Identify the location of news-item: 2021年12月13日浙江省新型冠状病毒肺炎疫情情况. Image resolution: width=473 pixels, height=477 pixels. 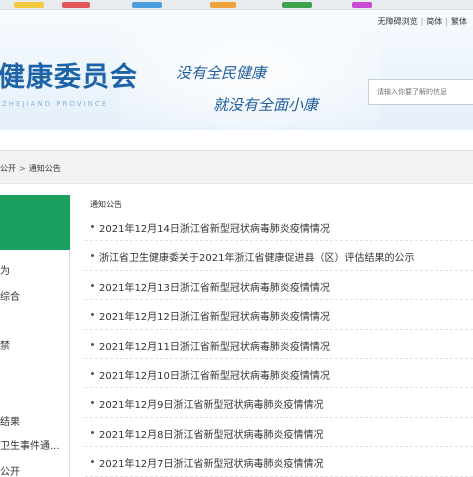
(279, 286).